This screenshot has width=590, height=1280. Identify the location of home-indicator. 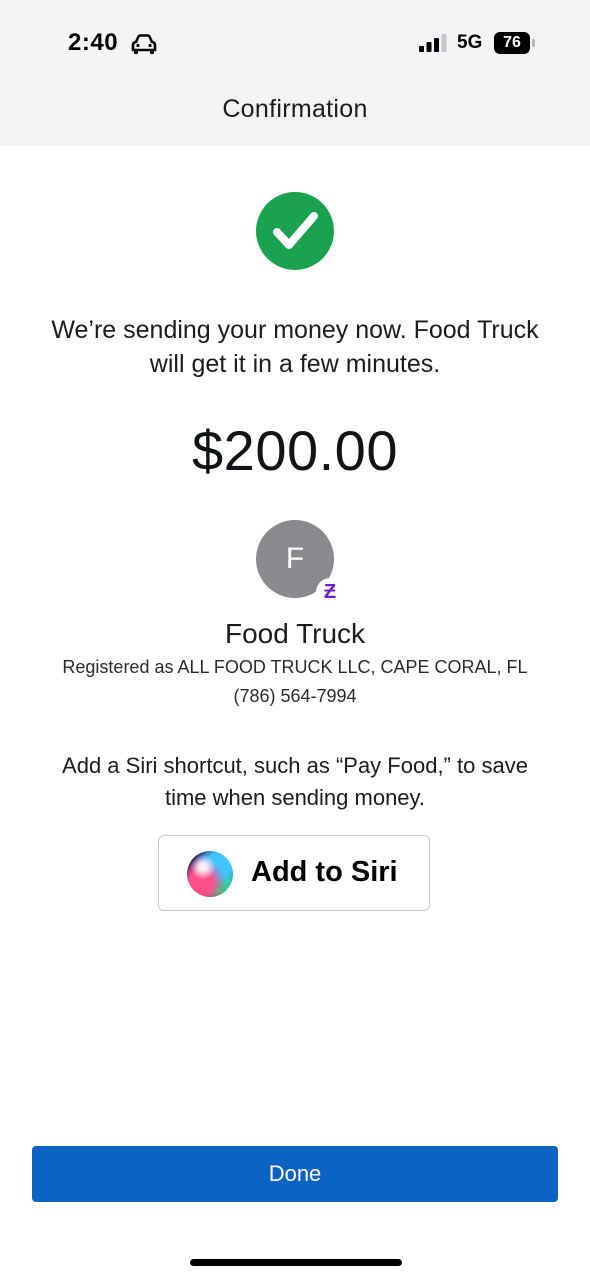
(296, 1262).